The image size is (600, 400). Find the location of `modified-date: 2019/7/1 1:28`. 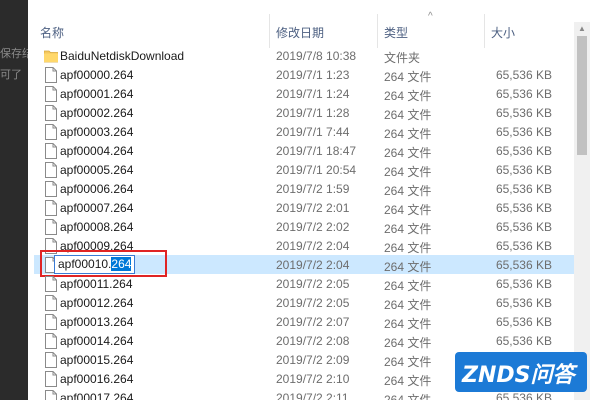

modified-date: 2019/7/1 1:28 is located at coordinates (313, 113).